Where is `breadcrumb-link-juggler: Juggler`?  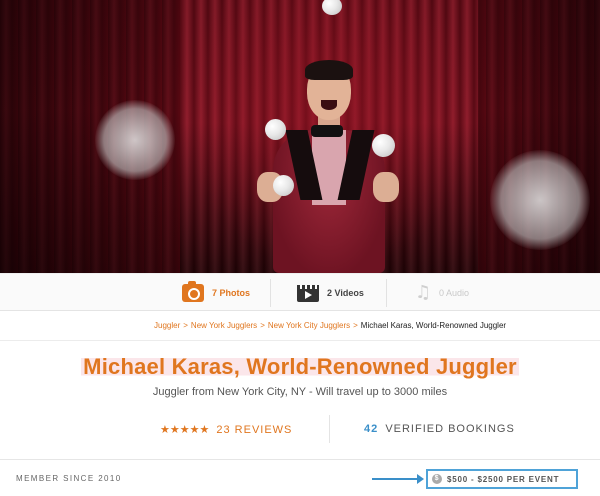
breadcrumb-link-juggler: Juggler is located at coordinates (167, 325).